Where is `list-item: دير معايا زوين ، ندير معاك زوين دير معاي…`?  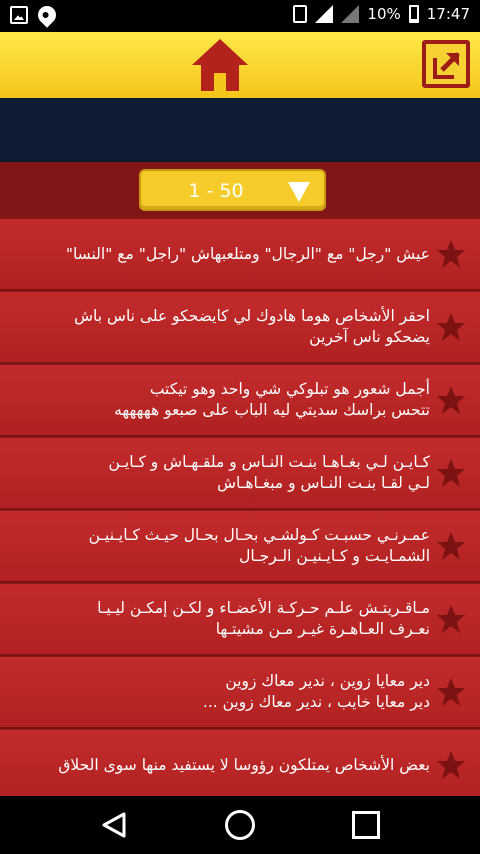 list-item: دير معايا زوين ، ندير معاك زوين دير معاي… is located at coordinates (240, 691).